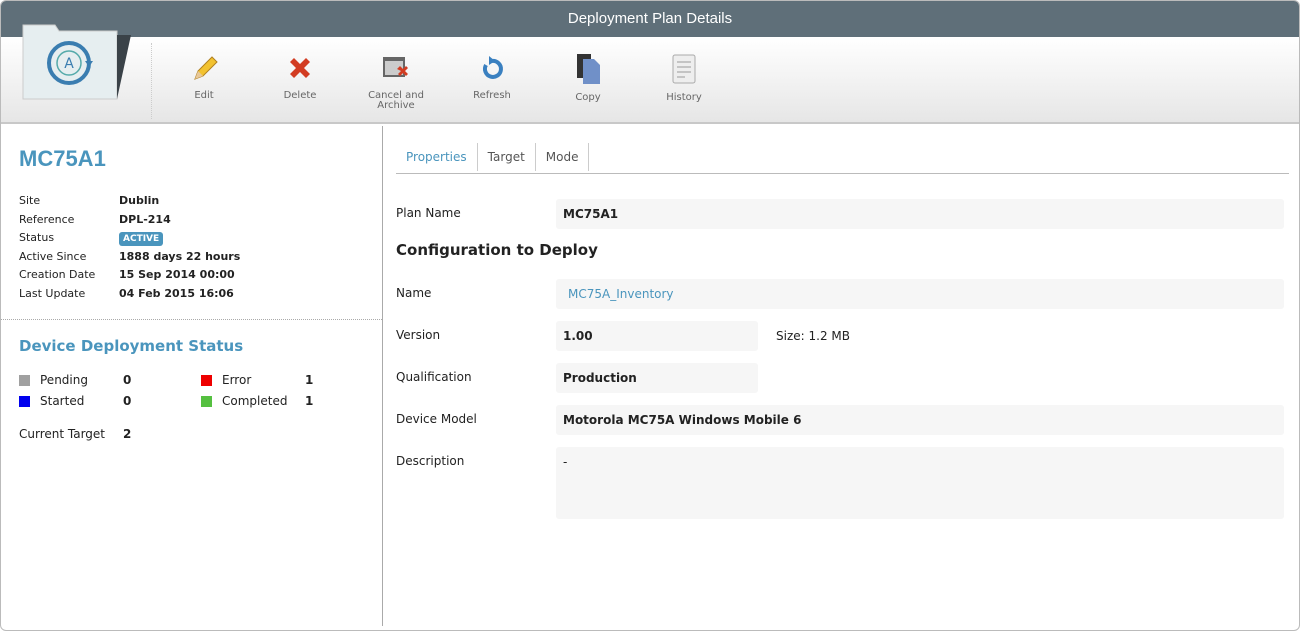 This screenshot has height=631, width=1300. What do you see at coordinates (920, 294) in the screenshot?
I see `configuration-name-link: MC75A_Inventory` at bounding box center [920, 294].